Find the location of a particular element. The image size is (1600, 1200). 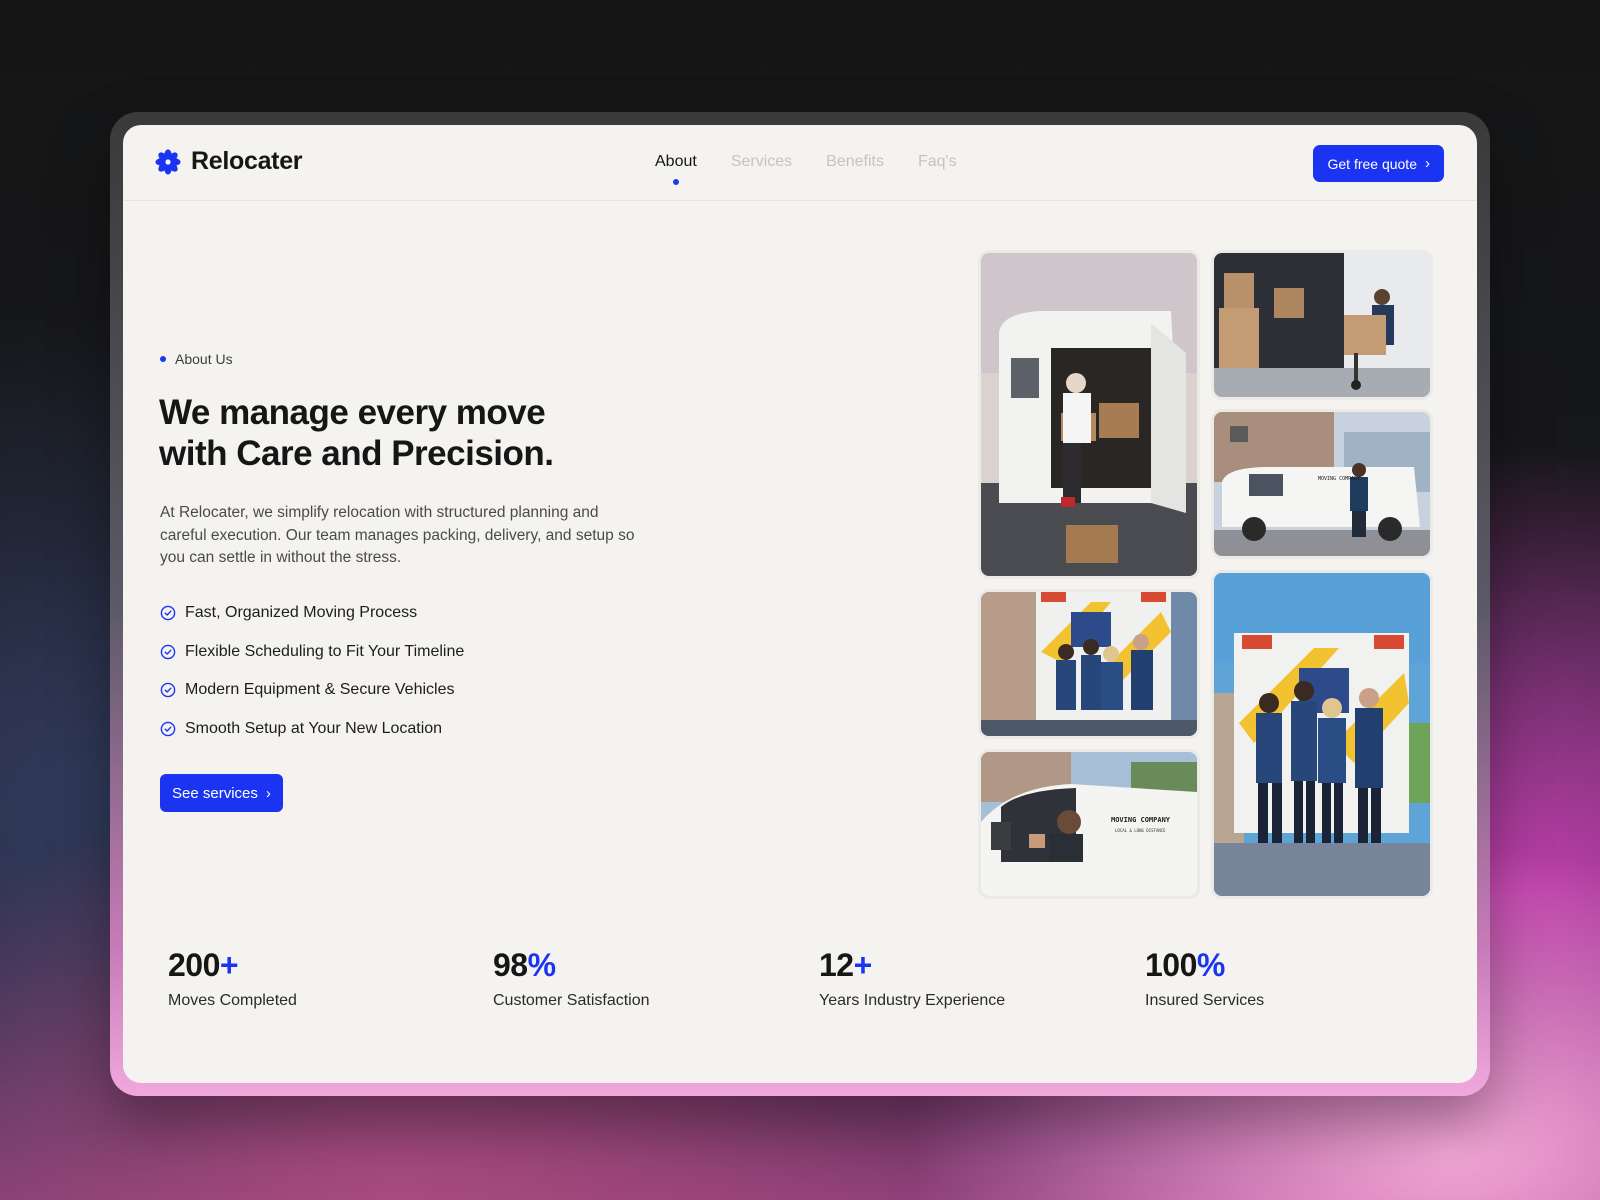

stat-label: Years Industry Experience is located at coordinates (912, 1000).